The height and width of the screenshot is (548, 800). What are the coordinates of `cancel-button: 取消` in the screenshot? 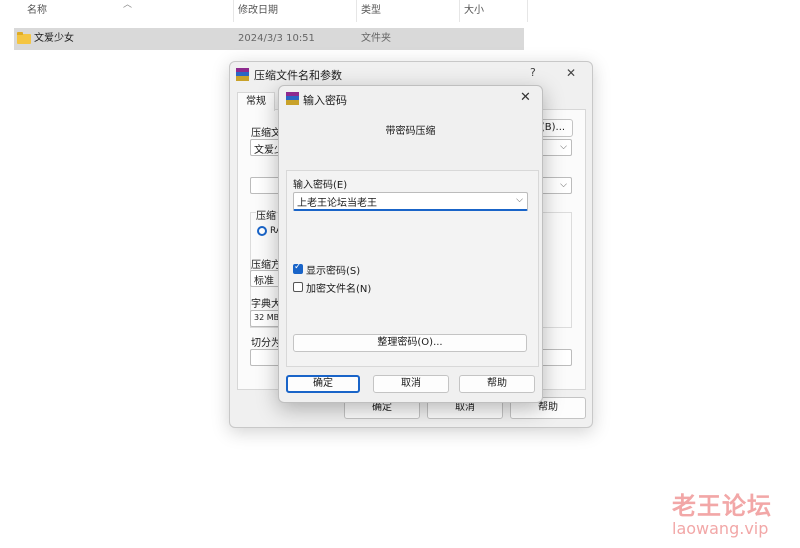 It's located at (411, 384).